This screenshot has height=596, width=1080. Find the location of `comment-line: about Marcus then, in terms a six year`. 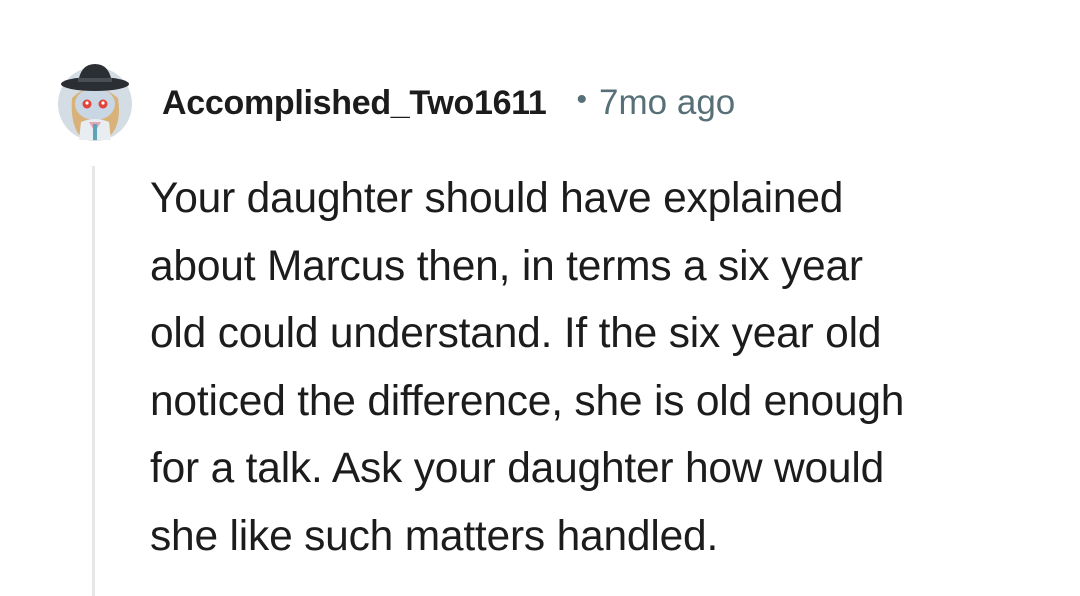

comment-line: about Marcus then, in terms a six year is located at coordinates (506, 266).